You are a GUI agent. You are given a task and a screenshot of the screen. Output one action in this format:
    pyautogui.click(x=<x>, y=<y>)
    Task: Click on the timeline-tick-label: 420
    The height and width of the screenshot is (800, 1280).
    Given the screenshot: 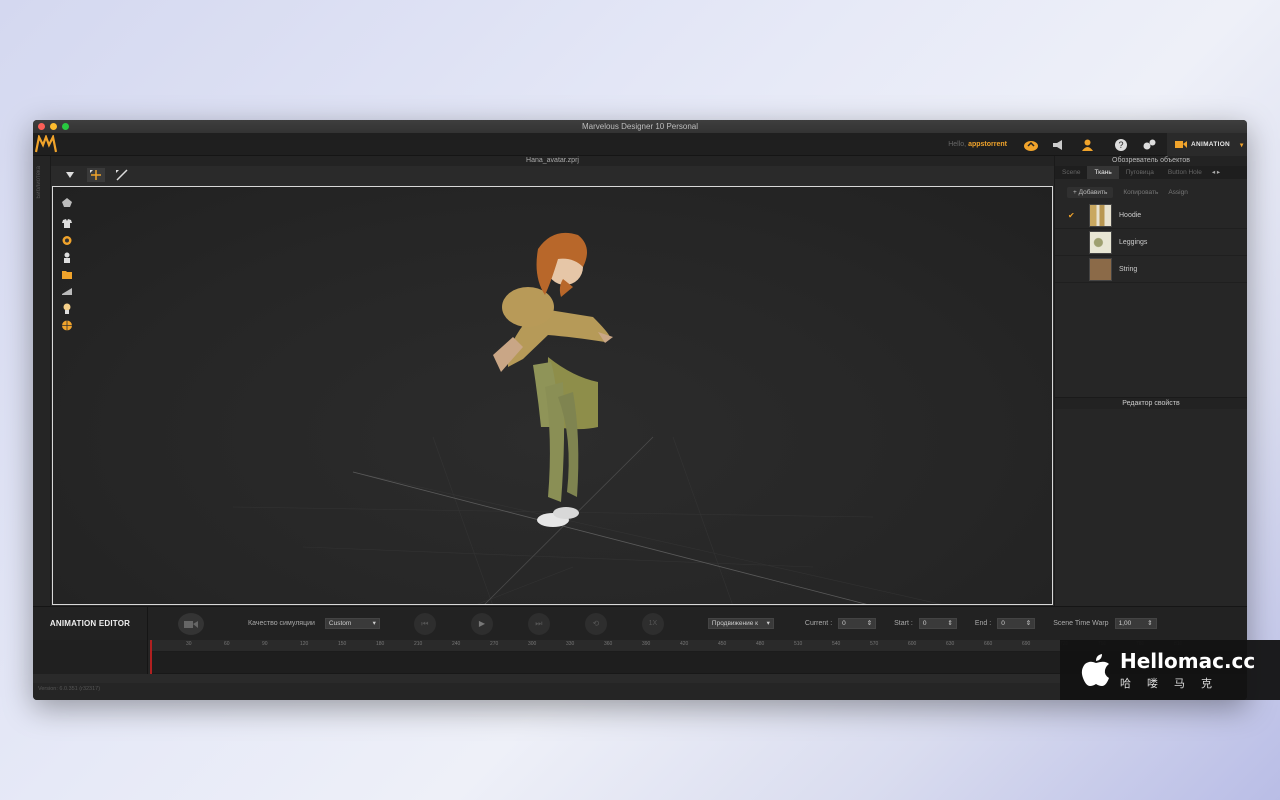 What is the action you would take?
    pyautogui.click(x=684, y=644)
    